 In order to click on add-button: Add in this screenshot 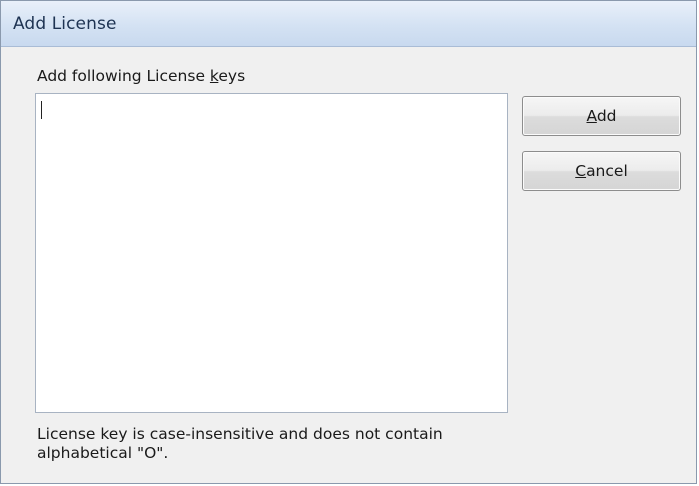, I will do `click(601, 116)`.